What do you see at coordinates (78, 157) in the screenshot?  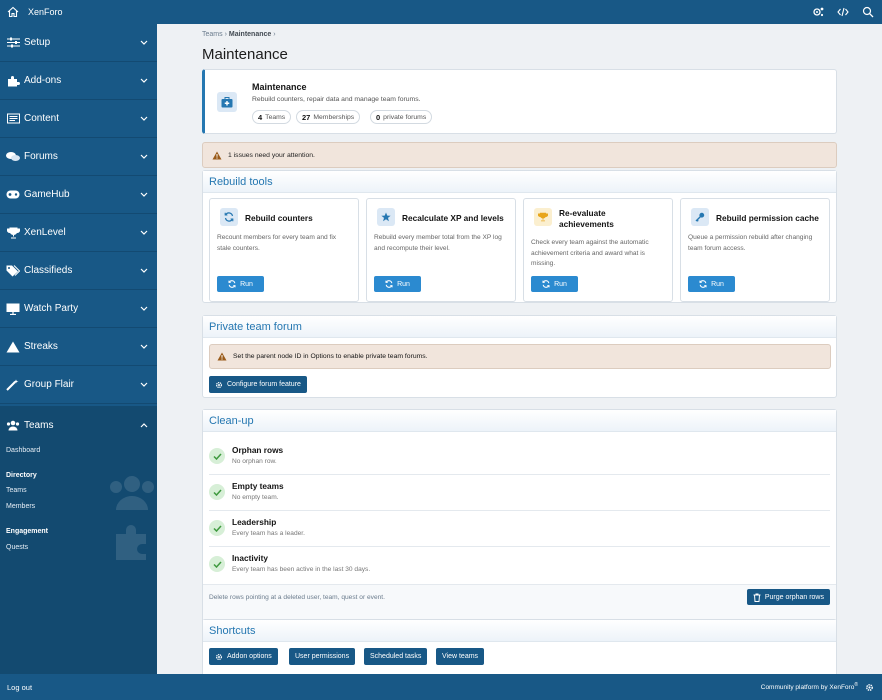 I see `sidebar-item-forums: Forums` at bounding box center [78, 157].